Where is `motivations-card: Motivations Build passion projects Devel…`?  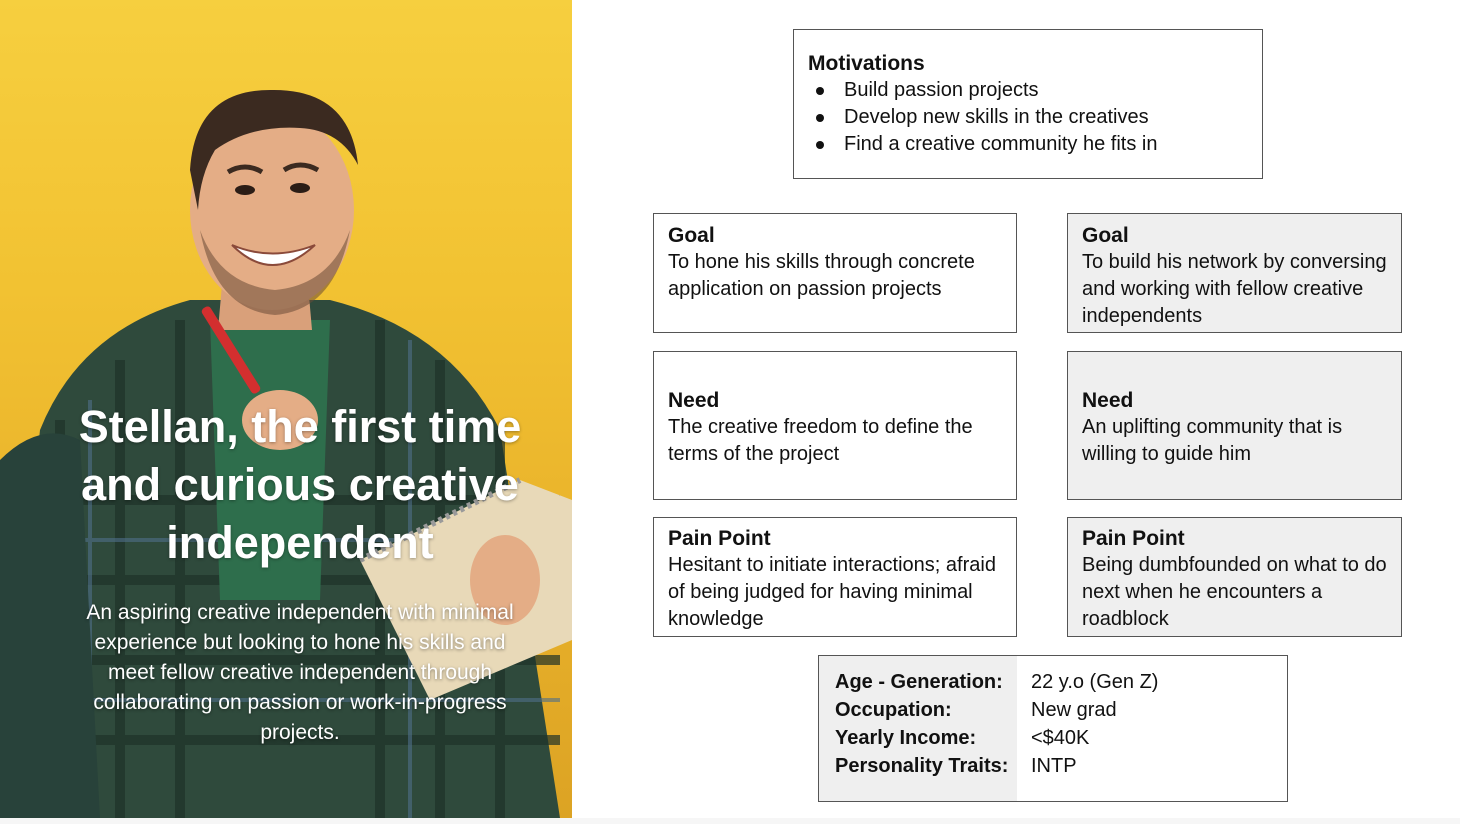
motivations-card: Motivations Build passion projects Devel… is located at coordinates (1028, 104).